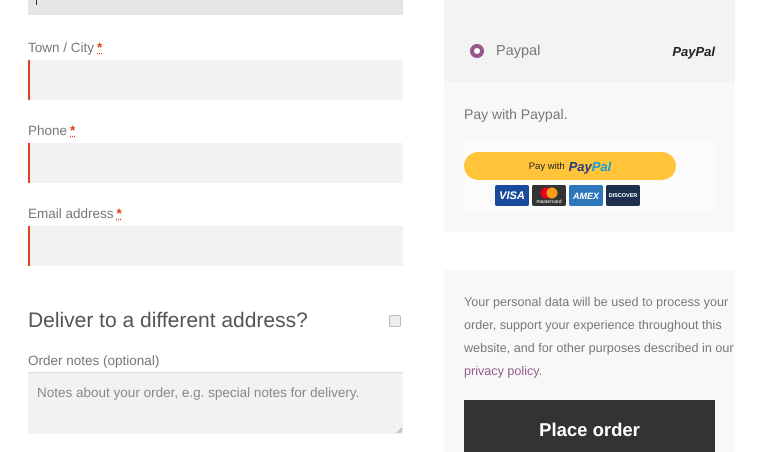  I want to click on paypal-logo: PayPal, so click(693, 51).